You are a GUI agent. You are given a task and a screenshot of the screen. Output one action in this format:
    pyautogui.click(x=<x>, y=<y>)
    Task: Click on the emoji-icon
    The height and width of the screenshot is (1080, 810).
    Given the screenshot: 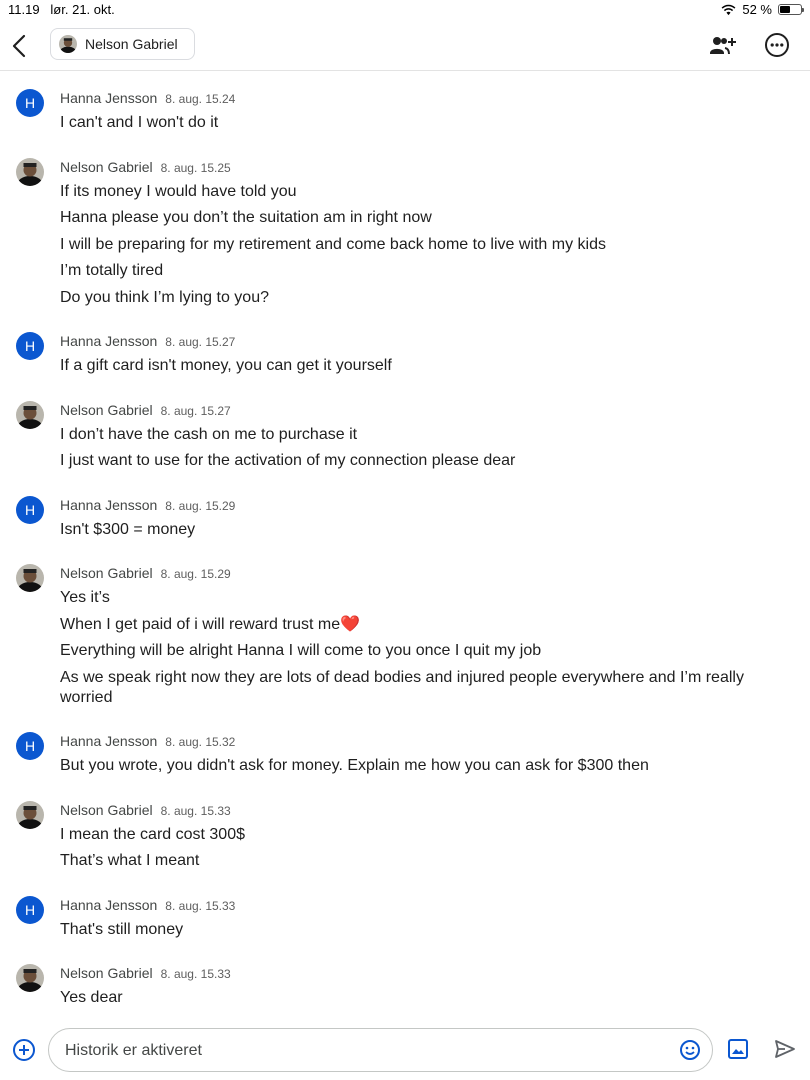 What is the action you would take?
    pyautogui.click(x=690, y=1050)
    